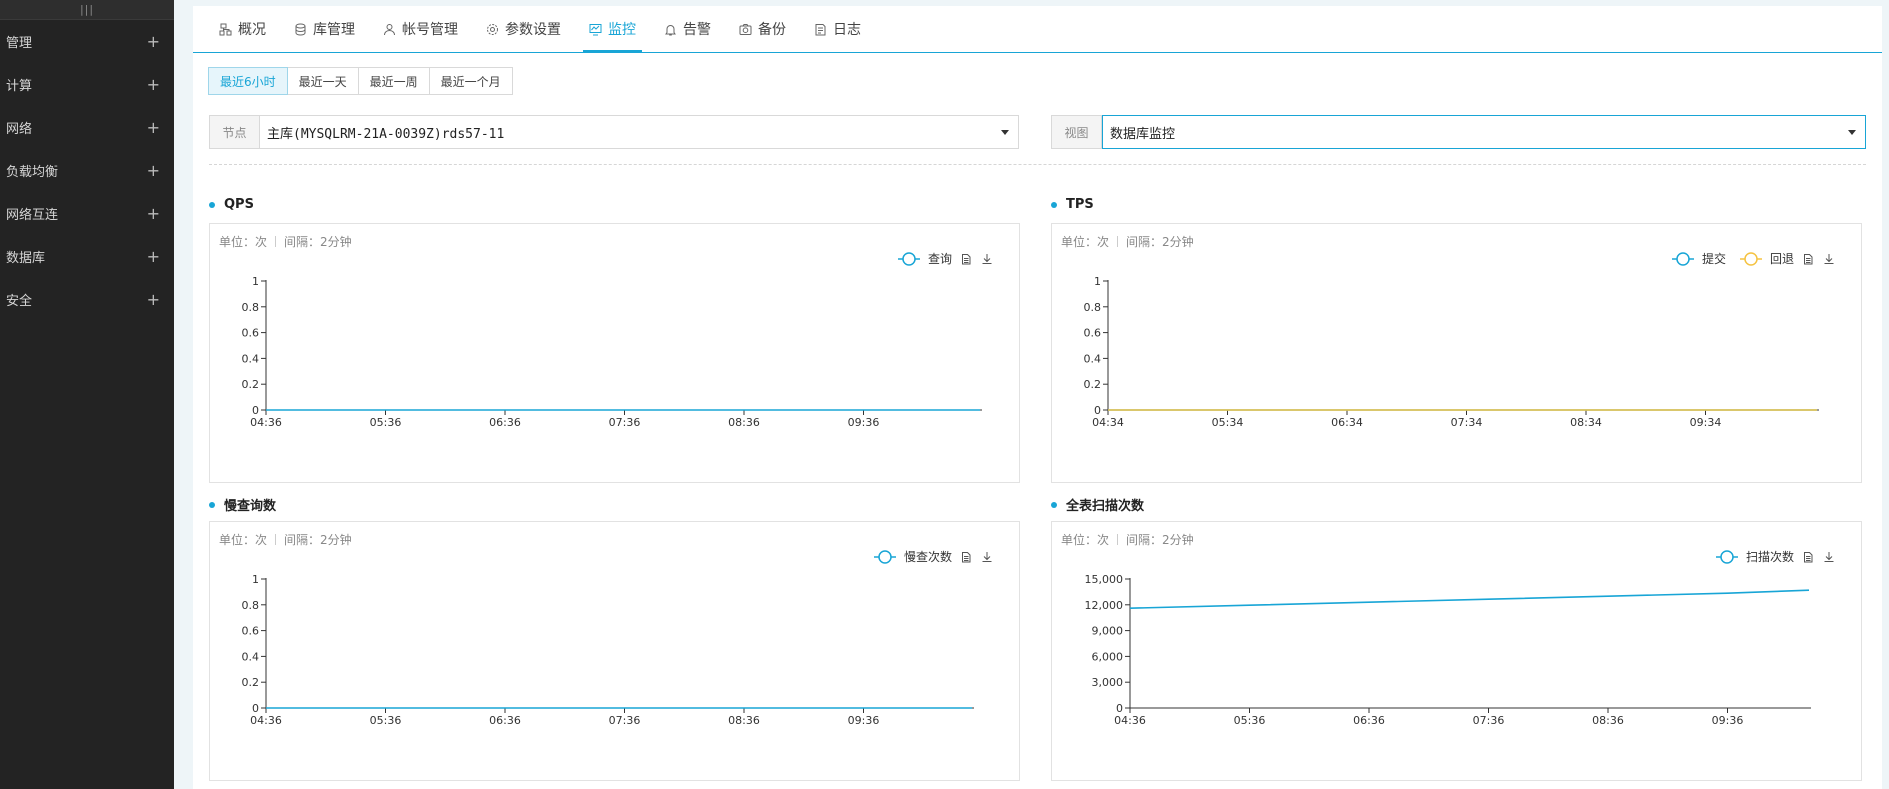 The height and width of the screenshot is (789, 1889). I want to click on x-tick-label: 08:36, so click(744, 720).